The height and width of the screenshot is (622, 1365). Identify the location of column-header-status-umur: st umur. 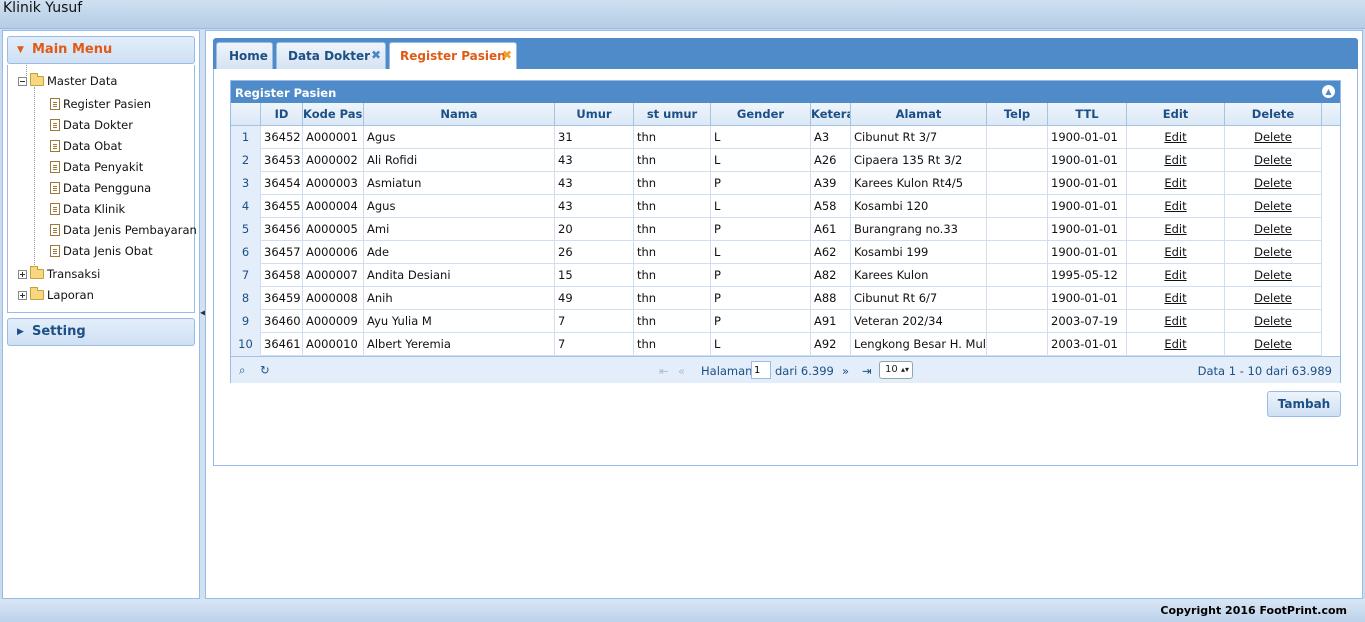
(672, 114).